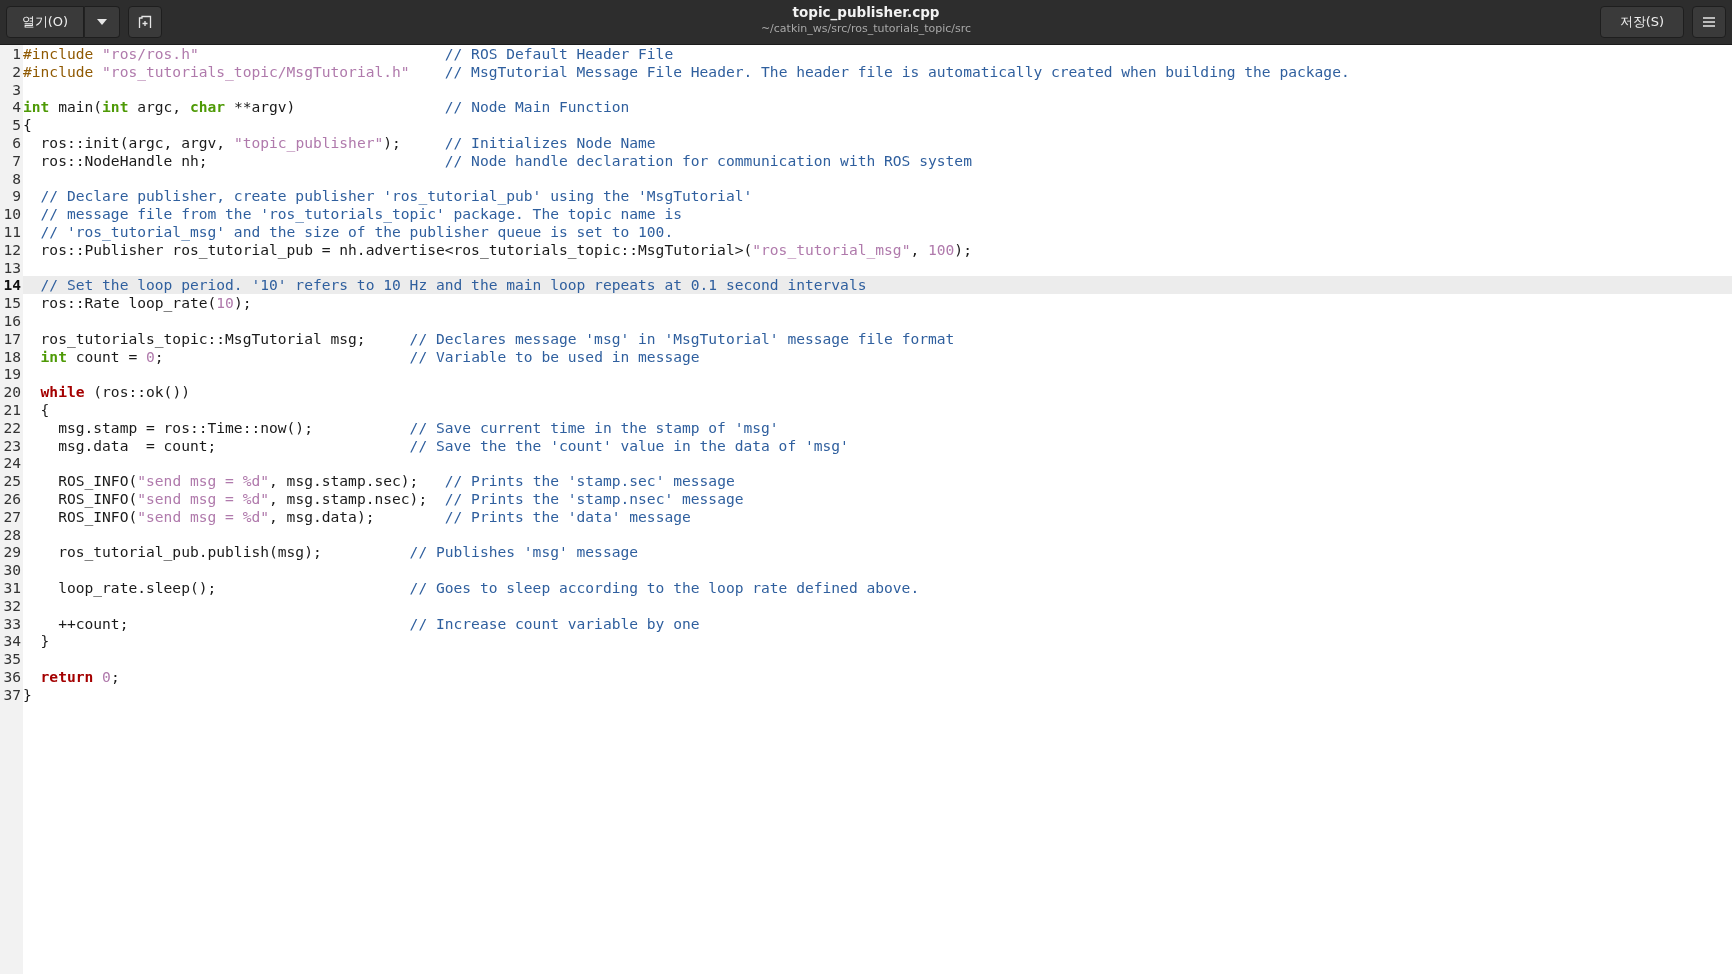 The height and width of the screenshot is (974, 1732). I want to click on line-number: 29, so click(12, 552).